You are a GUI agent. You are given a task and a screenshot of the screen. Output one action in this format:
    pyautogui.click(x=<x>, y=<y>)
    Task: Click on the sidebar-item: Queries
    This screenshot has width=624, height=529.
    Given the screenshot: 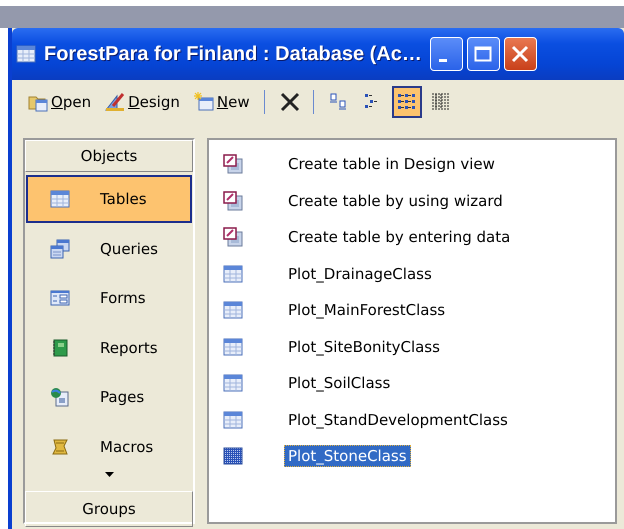 What is the action you would take?
    pyautogui.click(x=109, y=248)
    